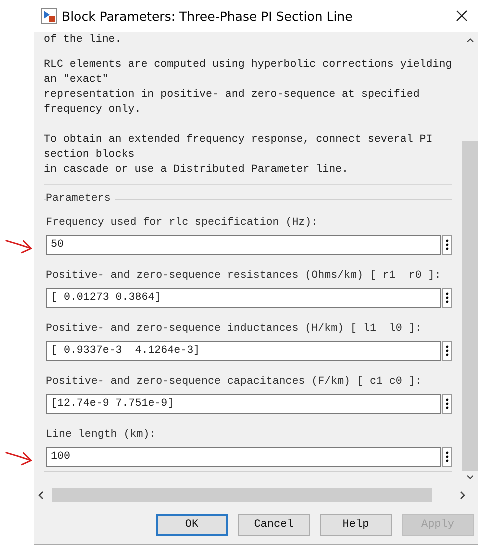  I want to click on description-text: To obtain an extended frequency response, connect several PI section blocks in cascade or use a Distributed Parameter line., so click(239, 155).